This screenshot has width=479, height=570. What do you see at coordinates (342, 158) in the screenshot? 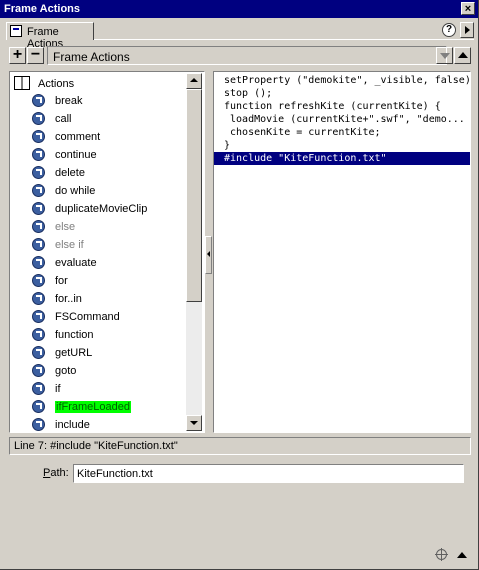
I see `code-line-selected: #include "KiteFunction.txt"` at bounding box center [342, 158].